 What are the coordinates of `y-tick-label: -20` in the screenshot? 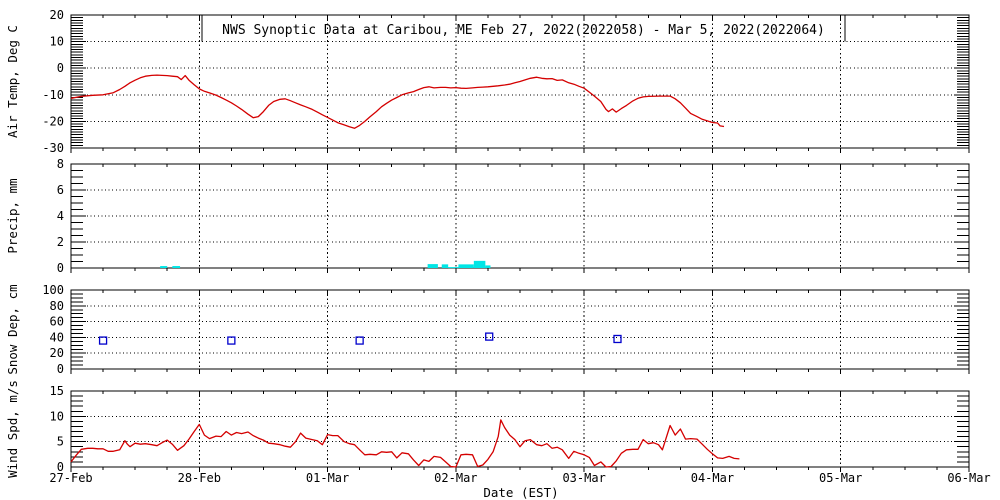 It's located at (53, 121).